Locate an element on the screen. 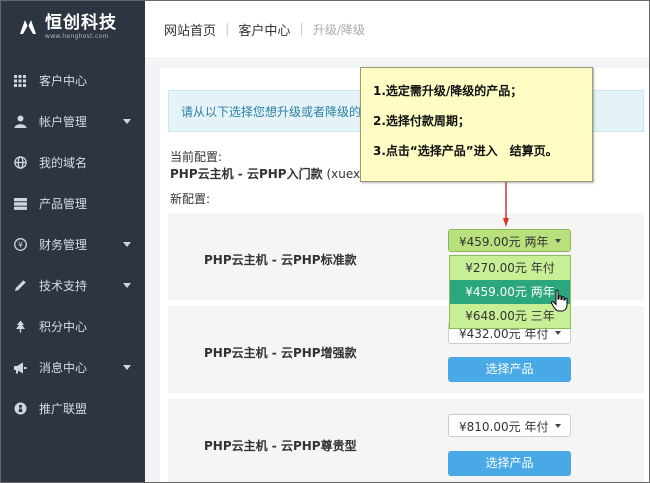 This screenshot has height=483, width=650. billing-cycle-select: ¥810.00元 年付 is located at coordinates (509, 425).